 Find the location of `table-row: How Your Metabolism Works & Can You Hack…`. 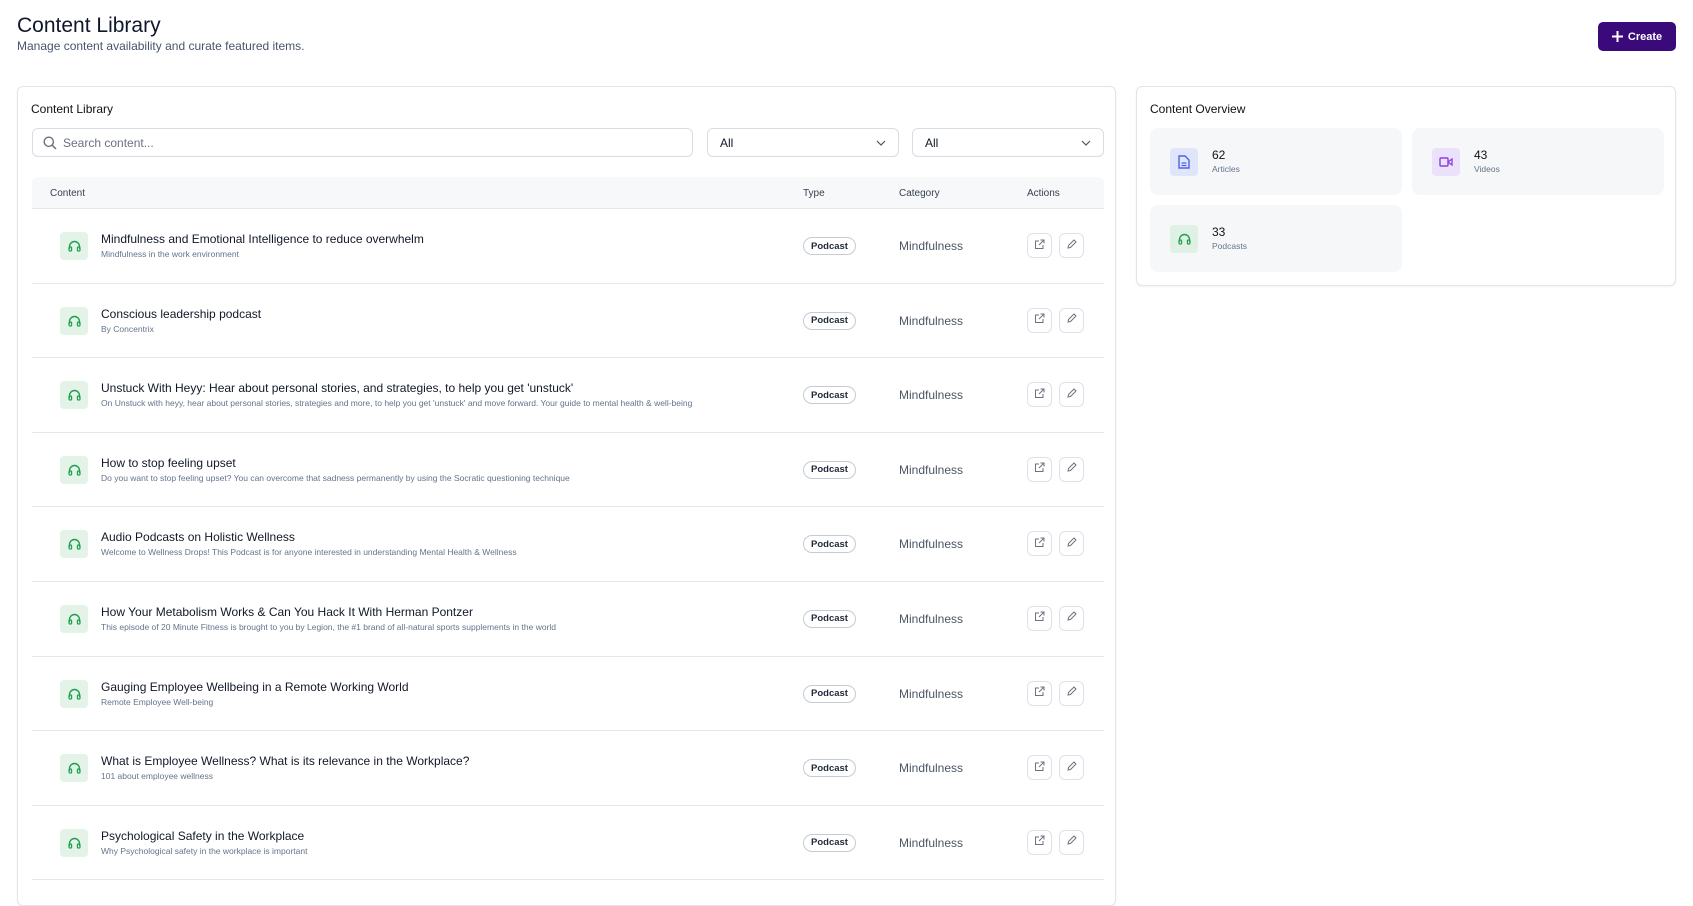

table-row: How Your Metabolism Works & Can You Hack… is located at coordinates (568, 619).